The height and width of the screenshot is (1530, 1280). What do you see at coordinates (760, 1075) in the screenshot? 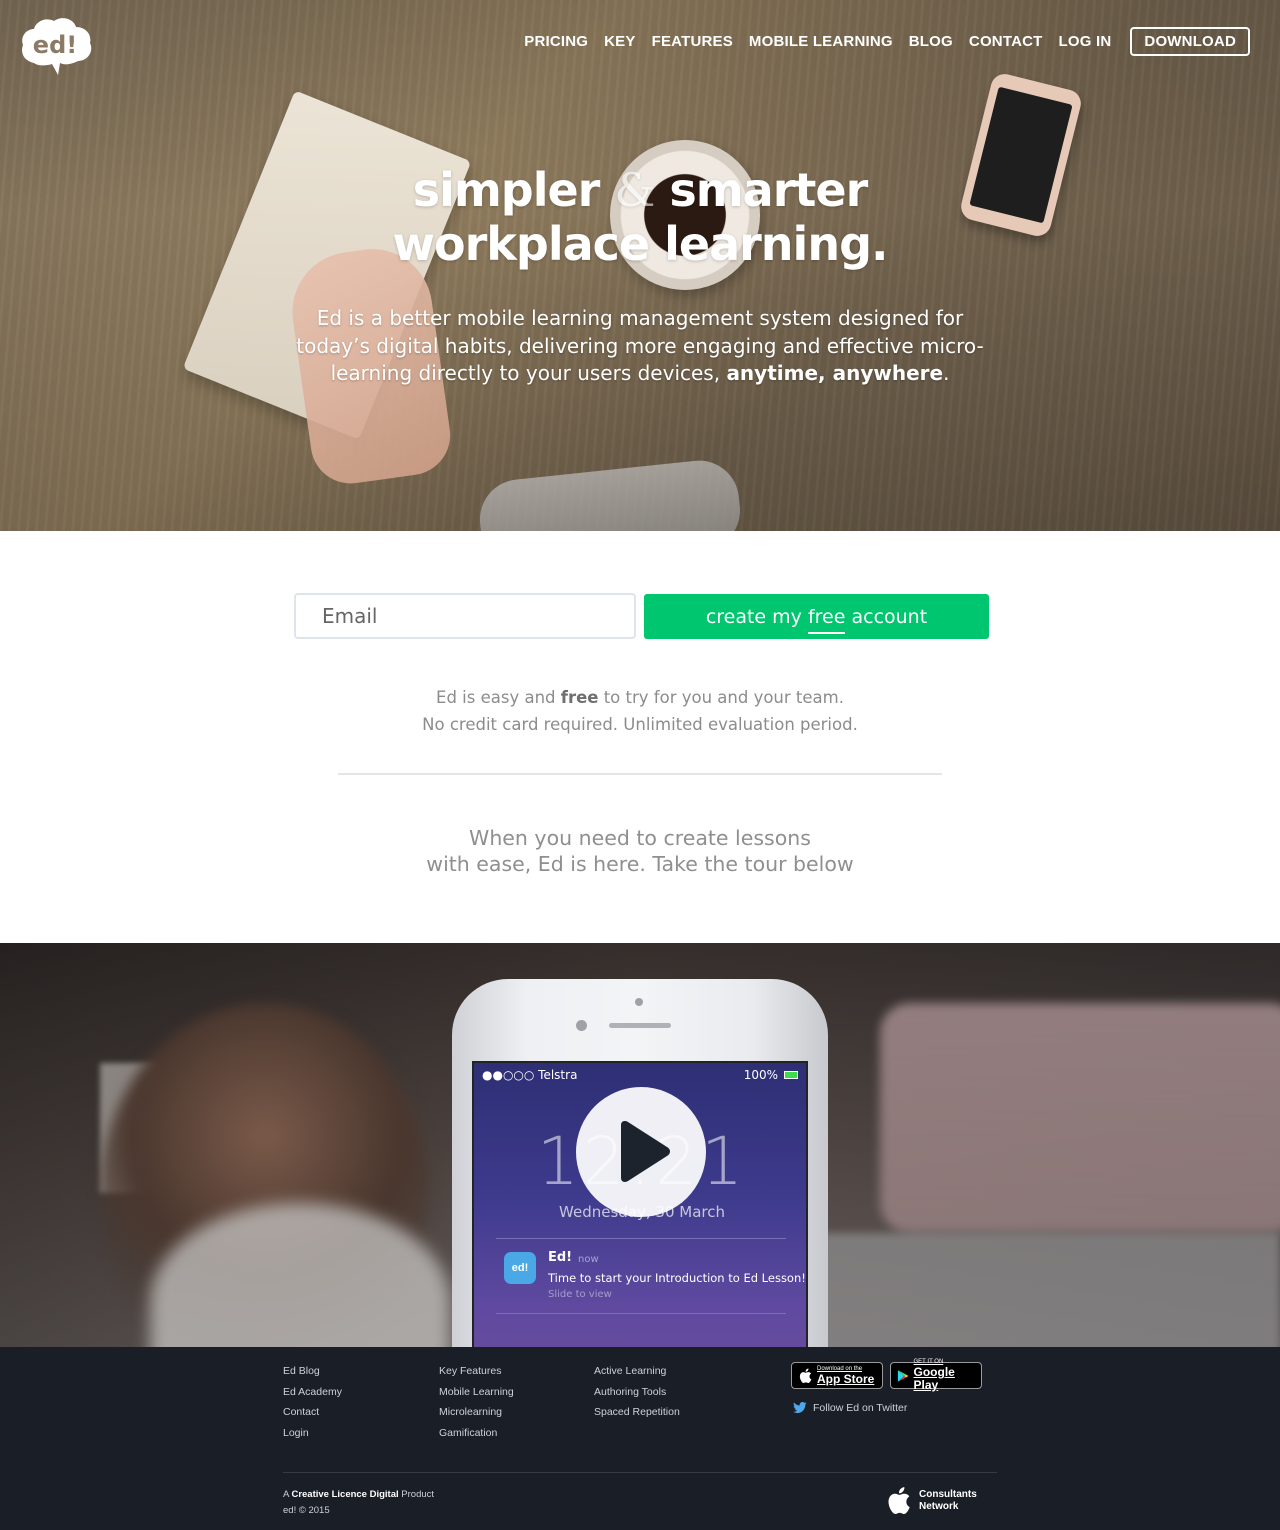
I see `battery-percent: 100%` at bounding box center [760, 1075].